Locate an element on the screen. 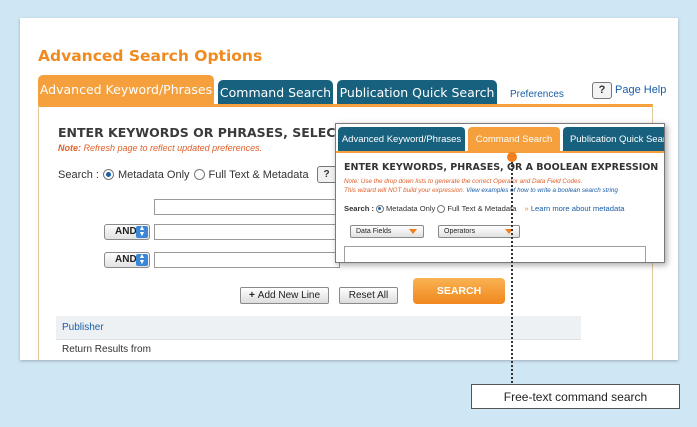 The width and height of the screenshot is (697, 427). add-new-line-button: + Add New Line is located at coordinates (284, 295).